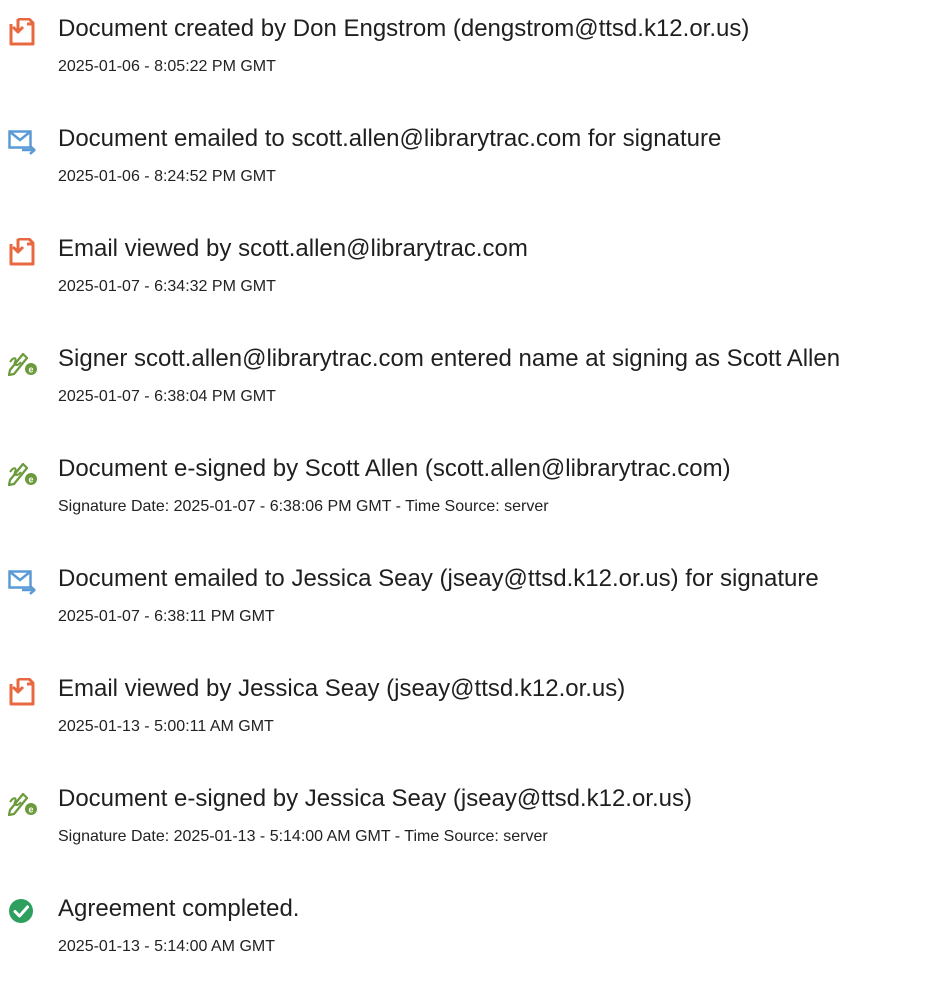  What do you see at coordinates (167, 286) in the screenshot?
I see `event-timestamp: 2025-01-07 - 6:34:32 PM GMT` at bounding box center [167, 286].